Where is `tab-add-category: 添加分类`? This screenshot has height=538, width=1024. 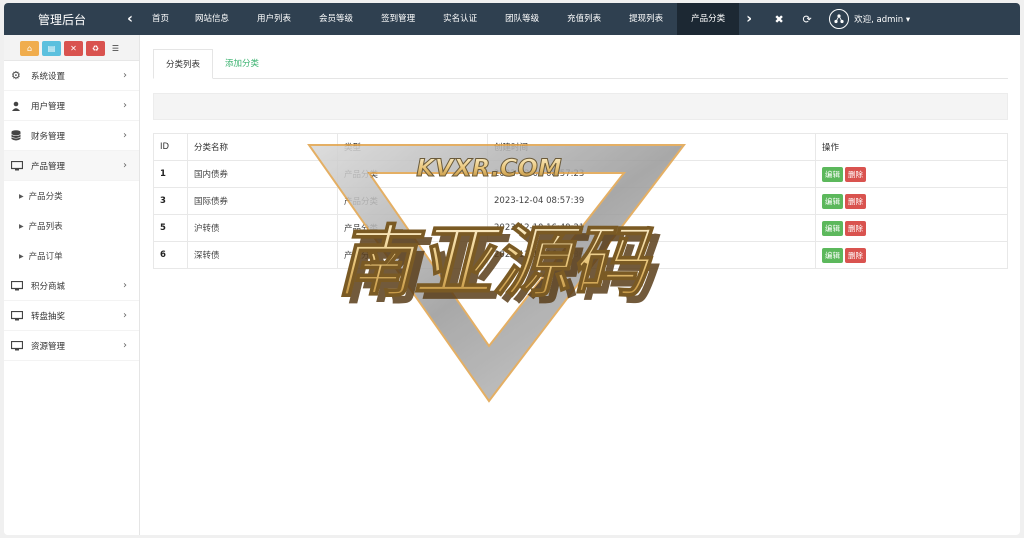
tab-add-category: 添加分类 is located at coordinates (242, 63).